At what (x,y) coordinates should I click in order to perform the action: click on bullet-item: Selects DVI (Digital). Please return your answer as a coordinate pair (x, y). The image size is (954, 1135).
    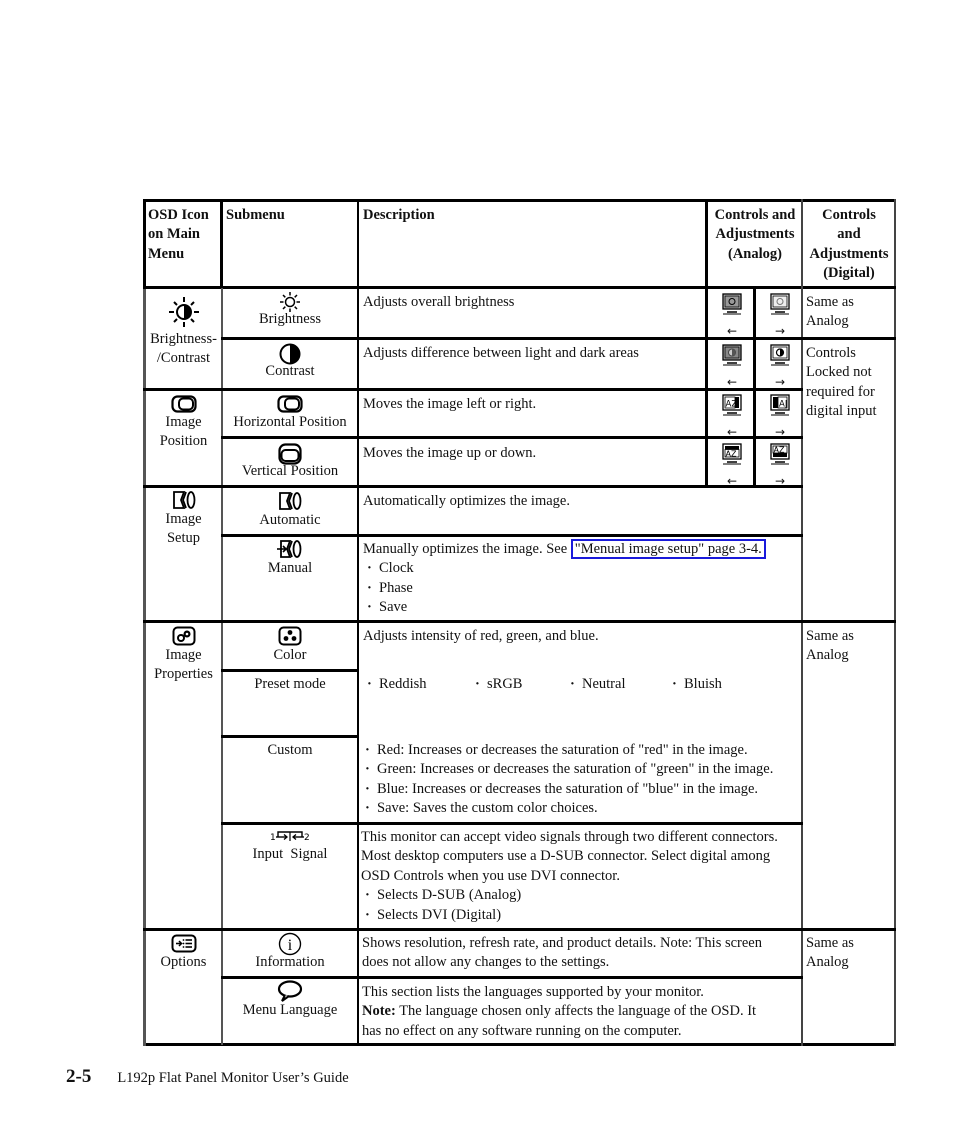
    Looking at the image, I should click on (582, 915).